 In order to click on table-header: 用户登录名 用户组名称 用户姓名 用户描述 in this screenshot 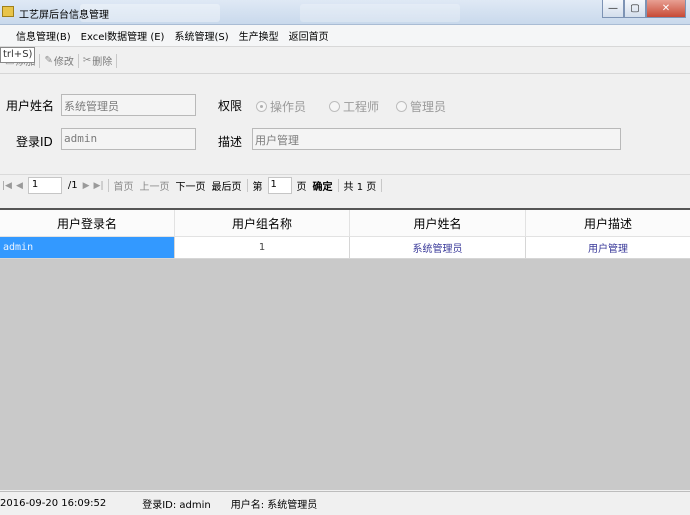, I will do `click(345, 223)`.